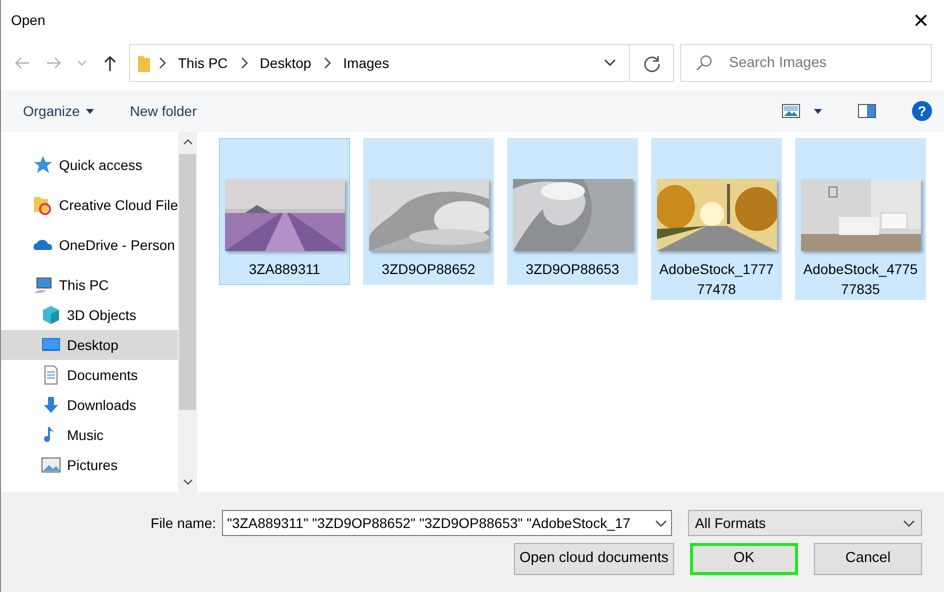 This screenshot has height=592, width=944. I want to click on view-options-button, so click(802, 111).